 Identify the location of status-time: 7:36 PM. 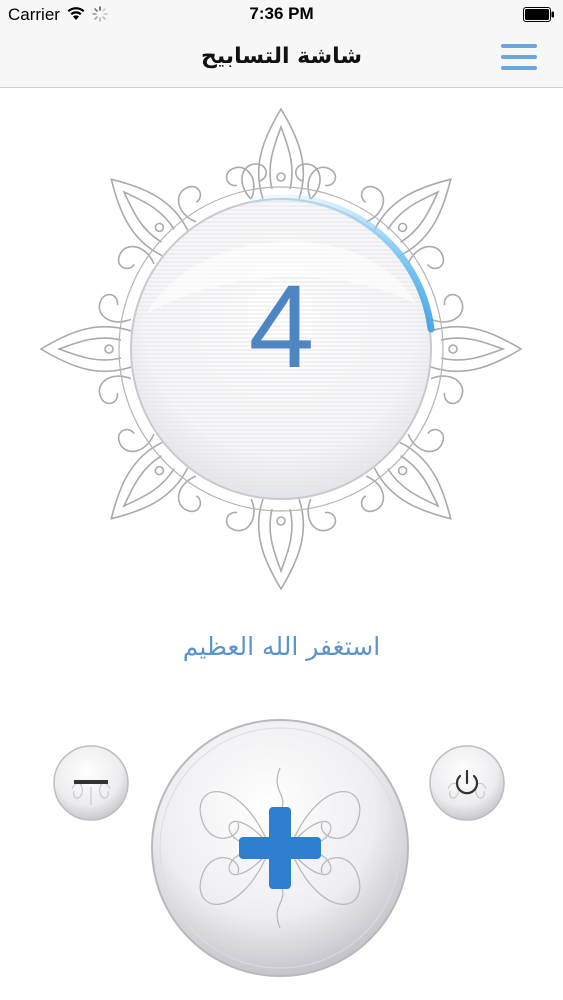
(281, 13).